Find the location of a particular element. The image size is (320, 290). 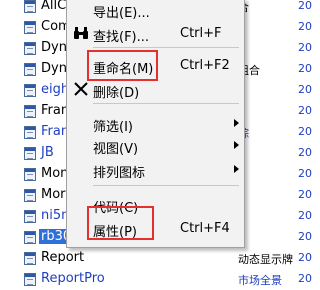

menu-item-filter-label: 筛选(I) is located at coordinates (113, 127).